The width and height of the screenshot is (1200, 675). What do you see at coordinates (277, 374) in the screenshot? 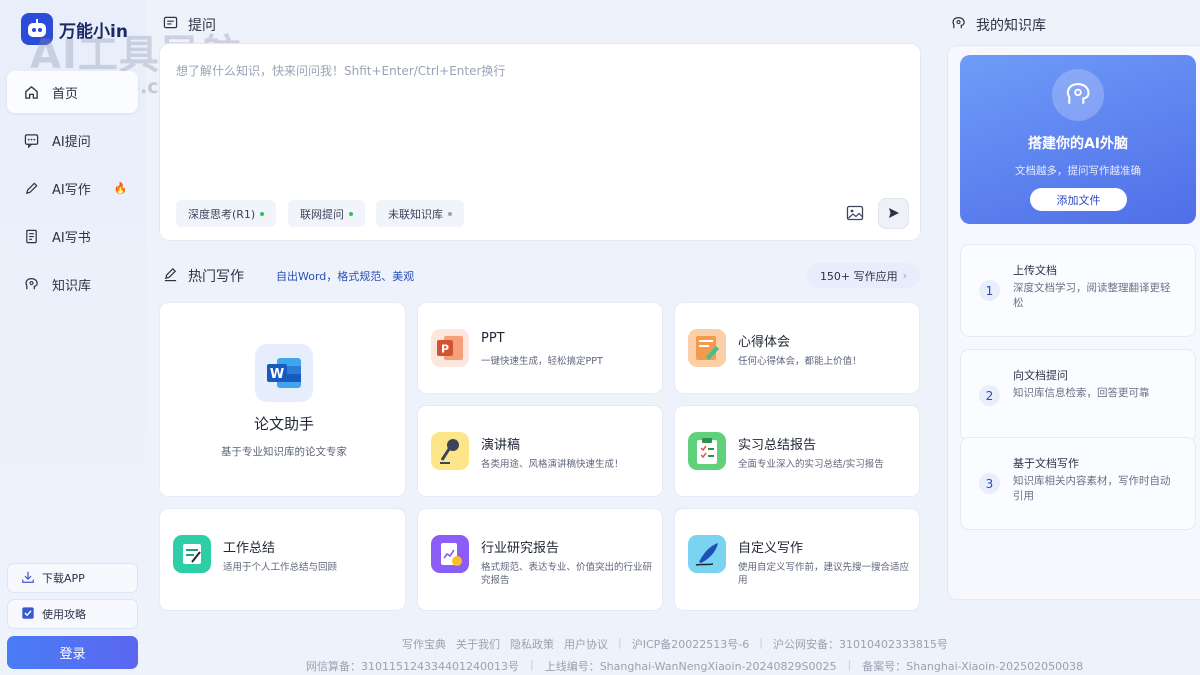
I see `svg-text: W` at bounding box center [277, 374].